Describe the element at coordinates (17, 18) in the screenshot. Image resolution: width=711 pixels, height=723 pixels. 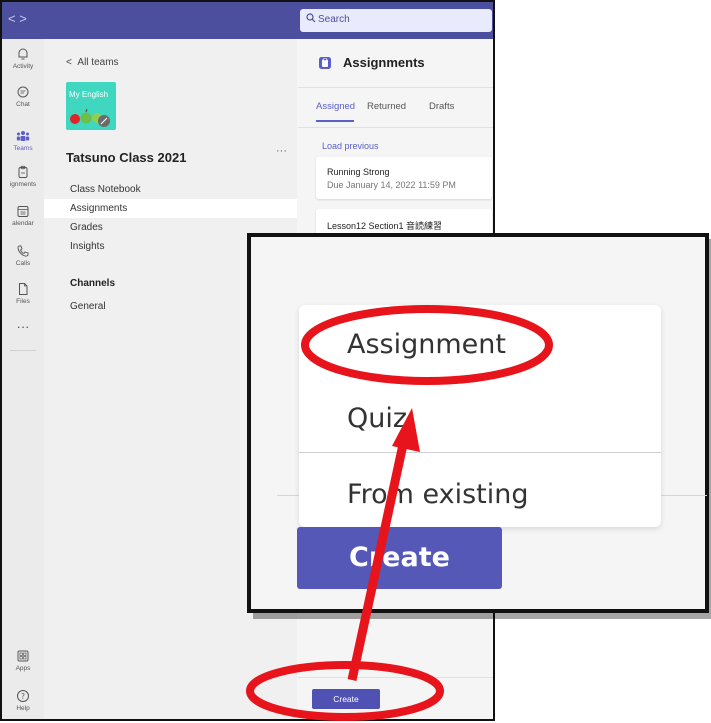
I see `back-forward-icon: < >` at that location.